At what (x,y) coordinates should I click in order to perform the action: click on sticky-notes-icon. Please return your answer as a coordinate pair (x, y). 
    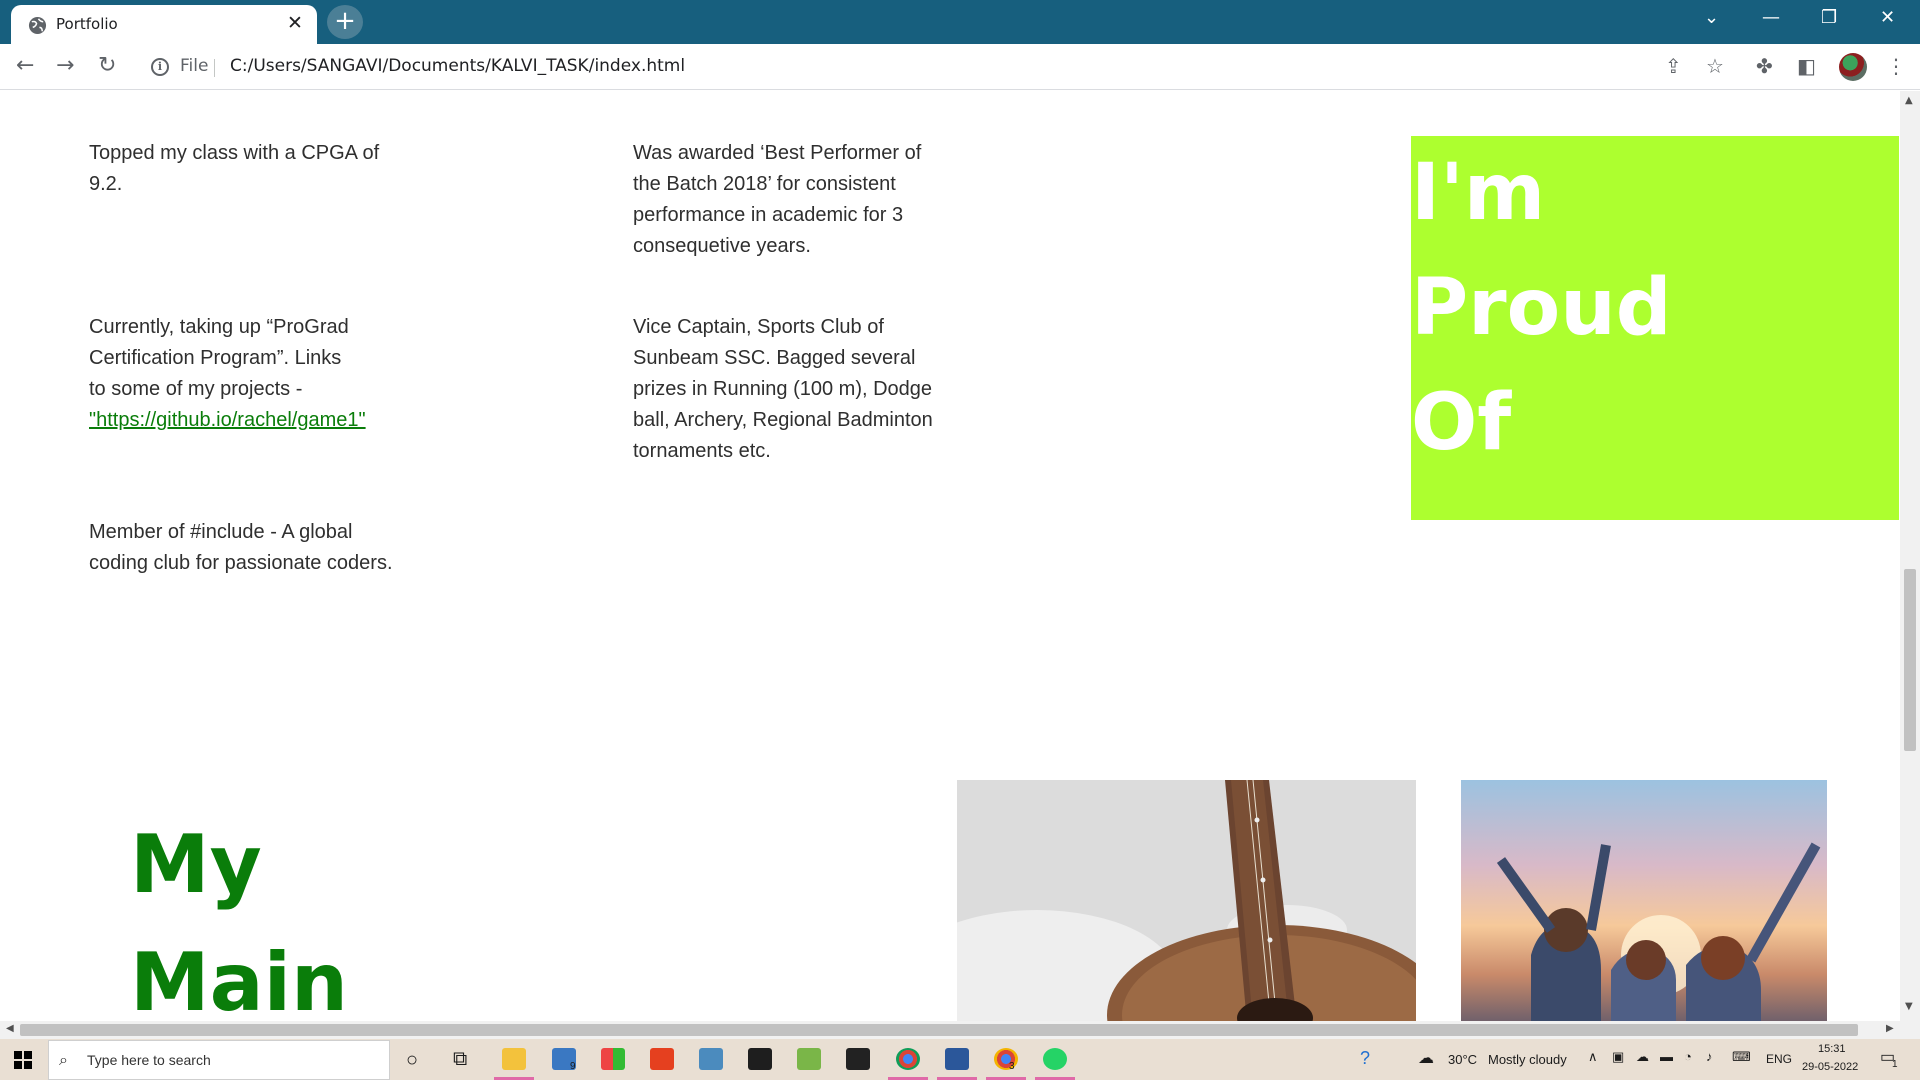
    Looking at the image, I should click on (858, 1059).